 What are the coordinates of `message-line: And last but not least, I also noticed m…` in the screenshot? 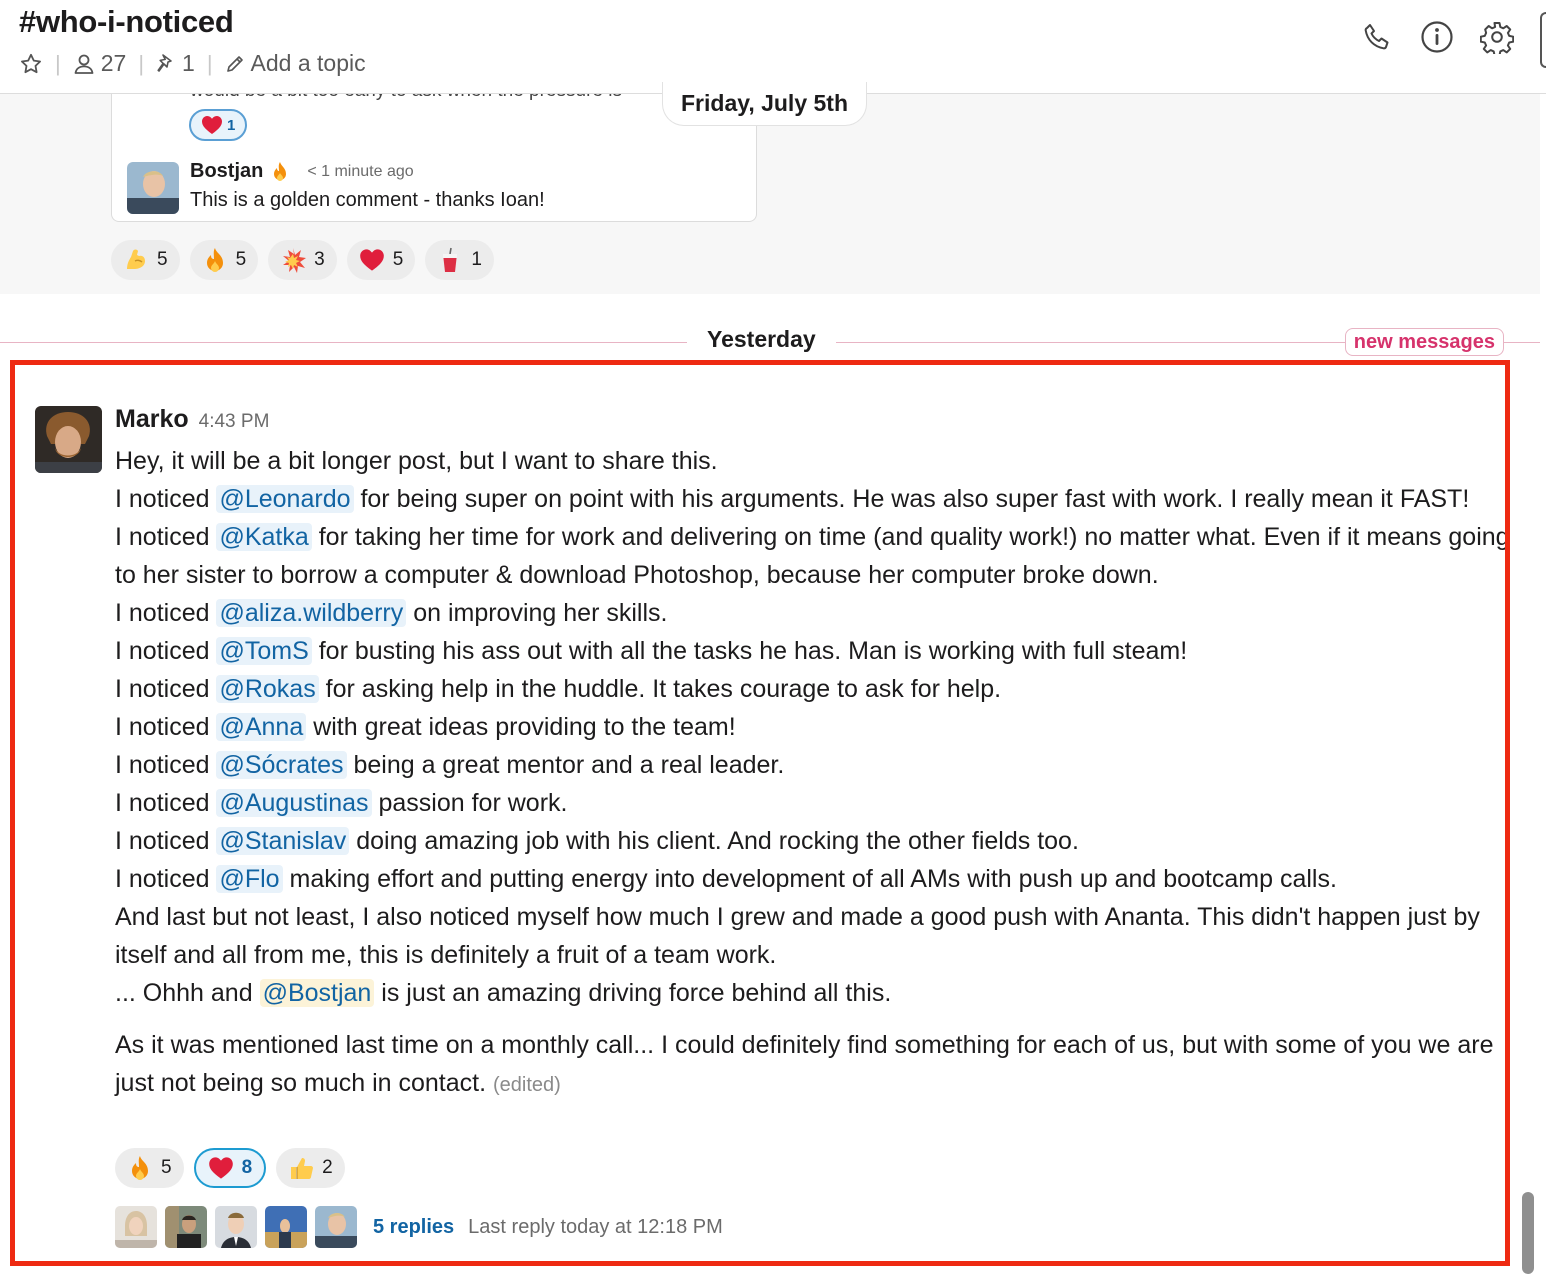 It's located at (797, 936).